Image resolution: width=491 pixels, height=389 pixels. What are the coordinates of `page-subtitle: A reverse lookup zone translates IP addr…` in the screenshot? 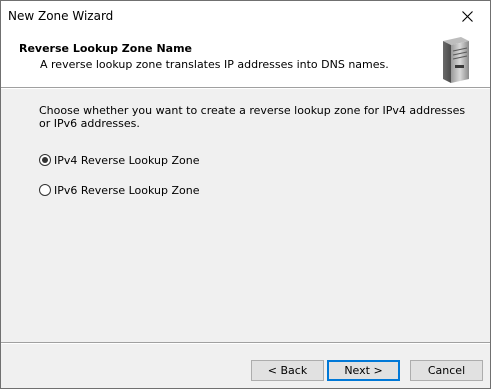 It's located at (214, 64).